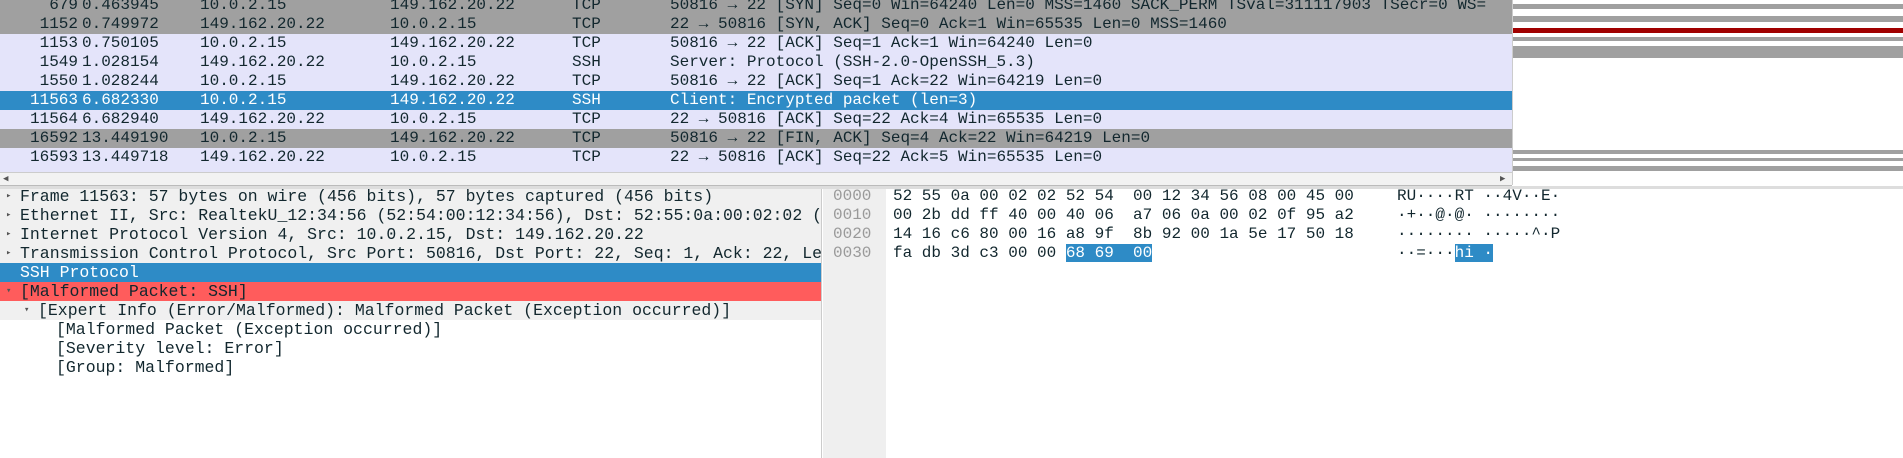 The height and width of the screenshot is (458, 1903). I want to click on hex-ascii-text: RU····RT ··4V··E·, so click(1479, 196).